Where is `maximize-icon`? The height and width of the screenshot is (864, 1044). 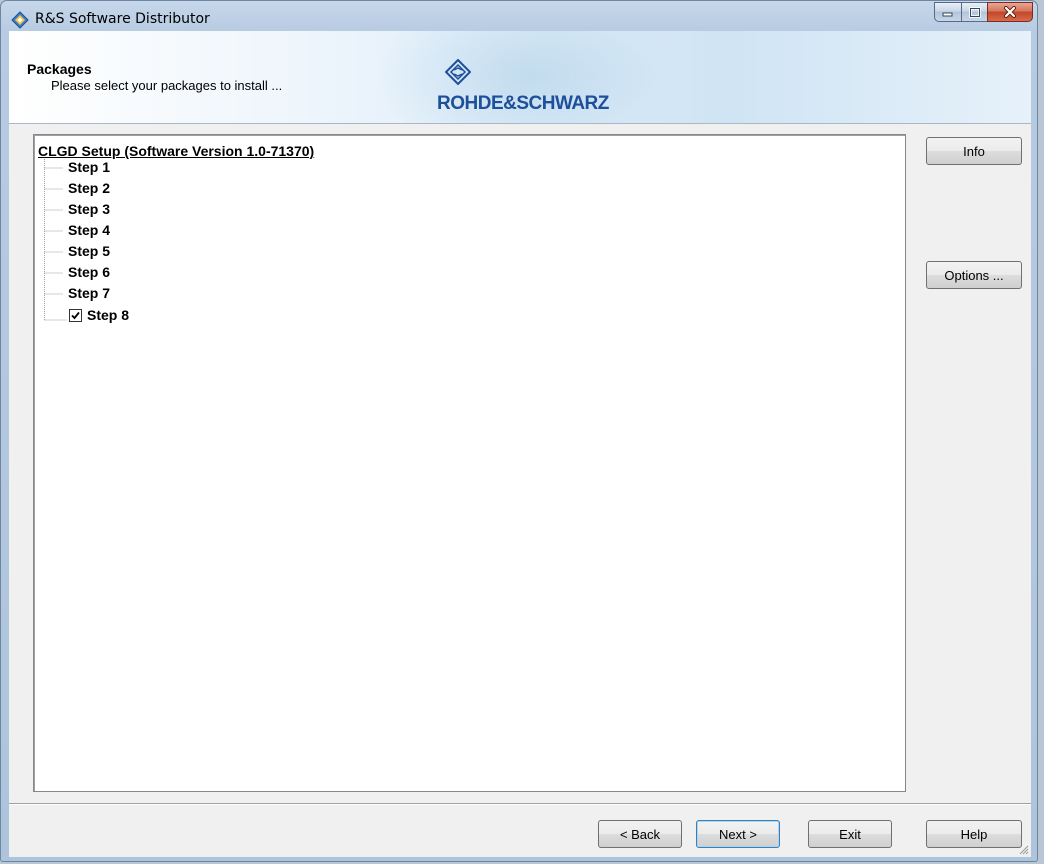 maximize-icon is located at coordinates (974, 12).